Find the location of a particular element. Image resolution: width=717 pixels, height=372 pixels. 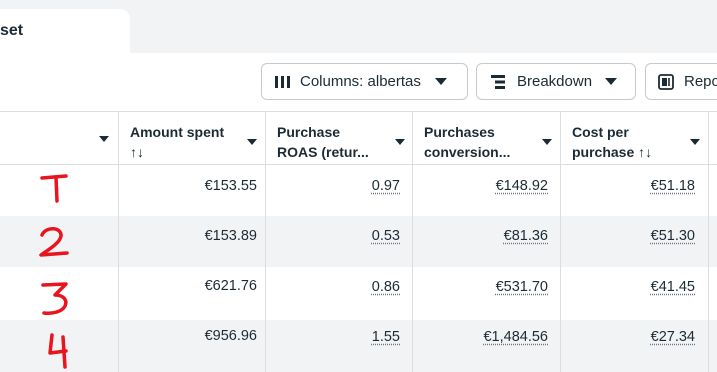

header-line1: Amount spent is located at coordinates (177, 132).